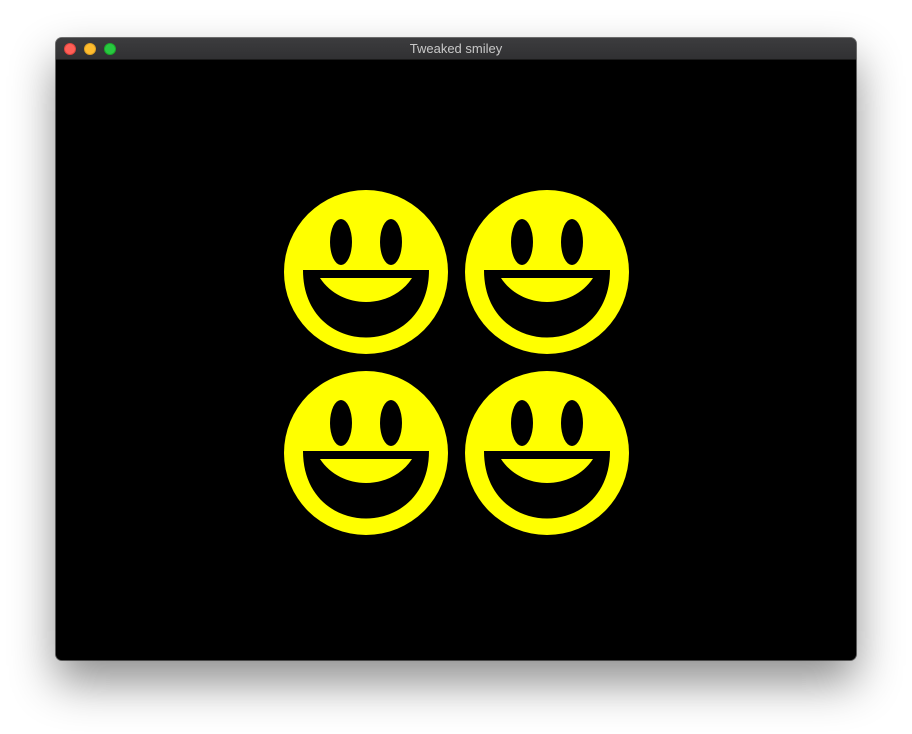  I want to click on title-bar: Tweaked smiley, so click(456, 49).